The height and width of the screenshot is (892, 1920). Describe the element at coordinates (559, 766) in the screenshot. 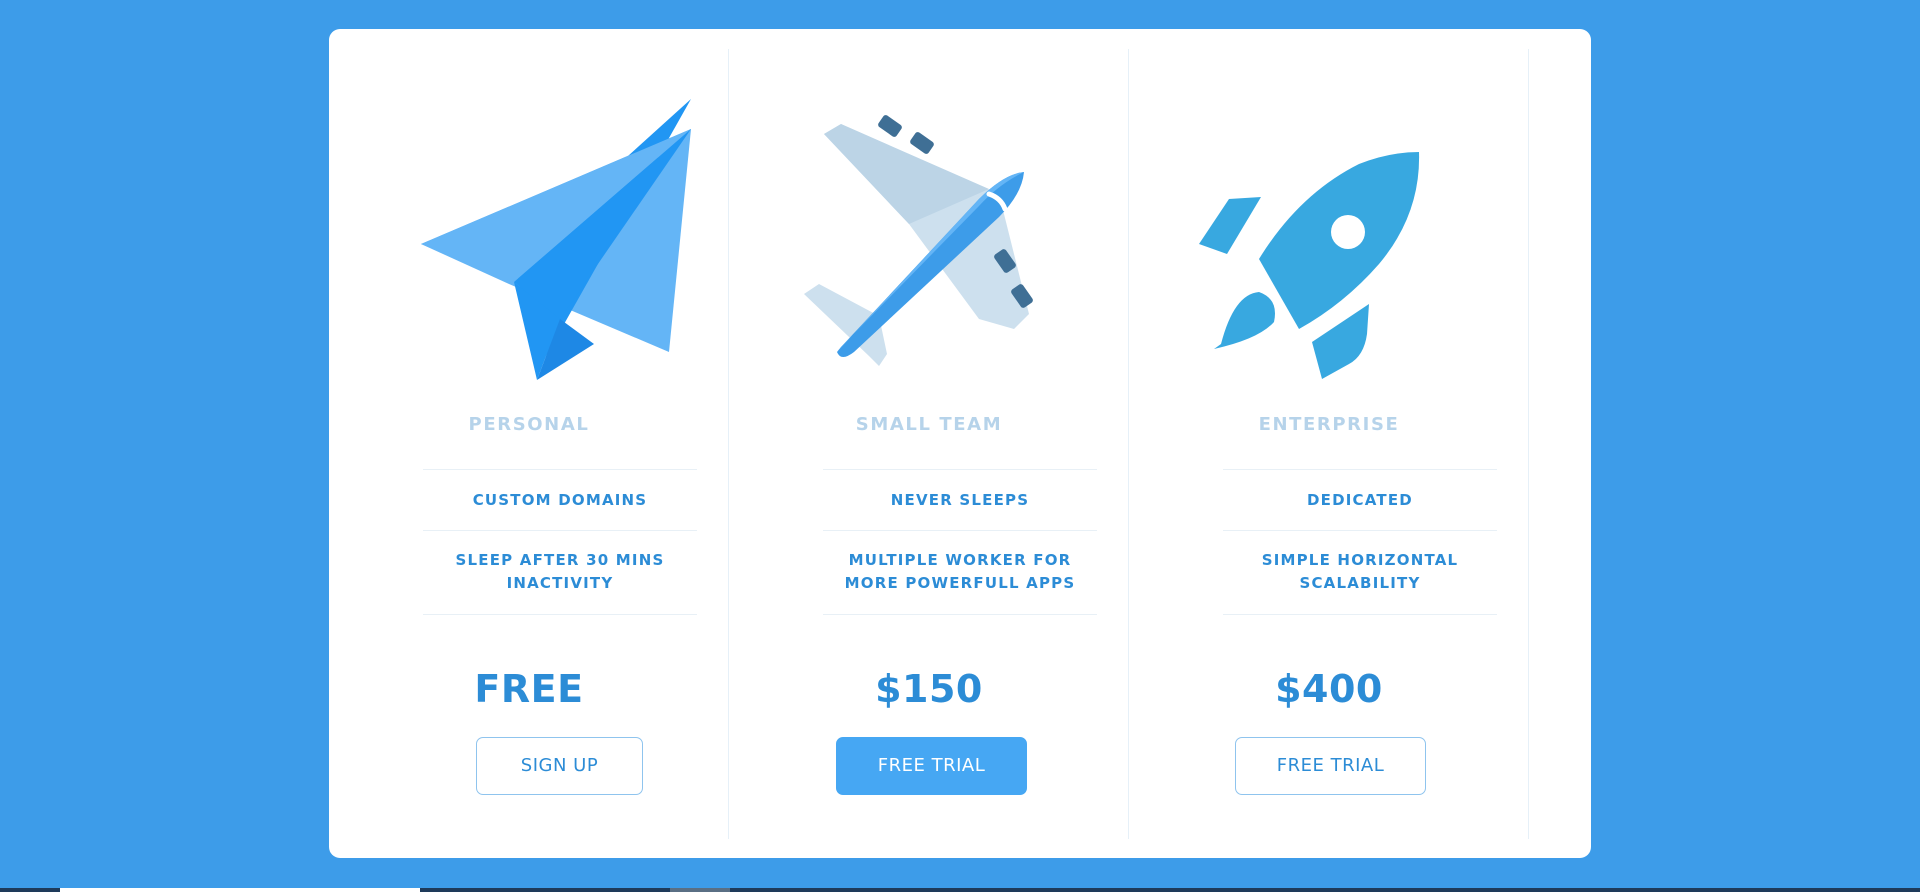

I see `sign-up-button: SIGN UP` at that location.